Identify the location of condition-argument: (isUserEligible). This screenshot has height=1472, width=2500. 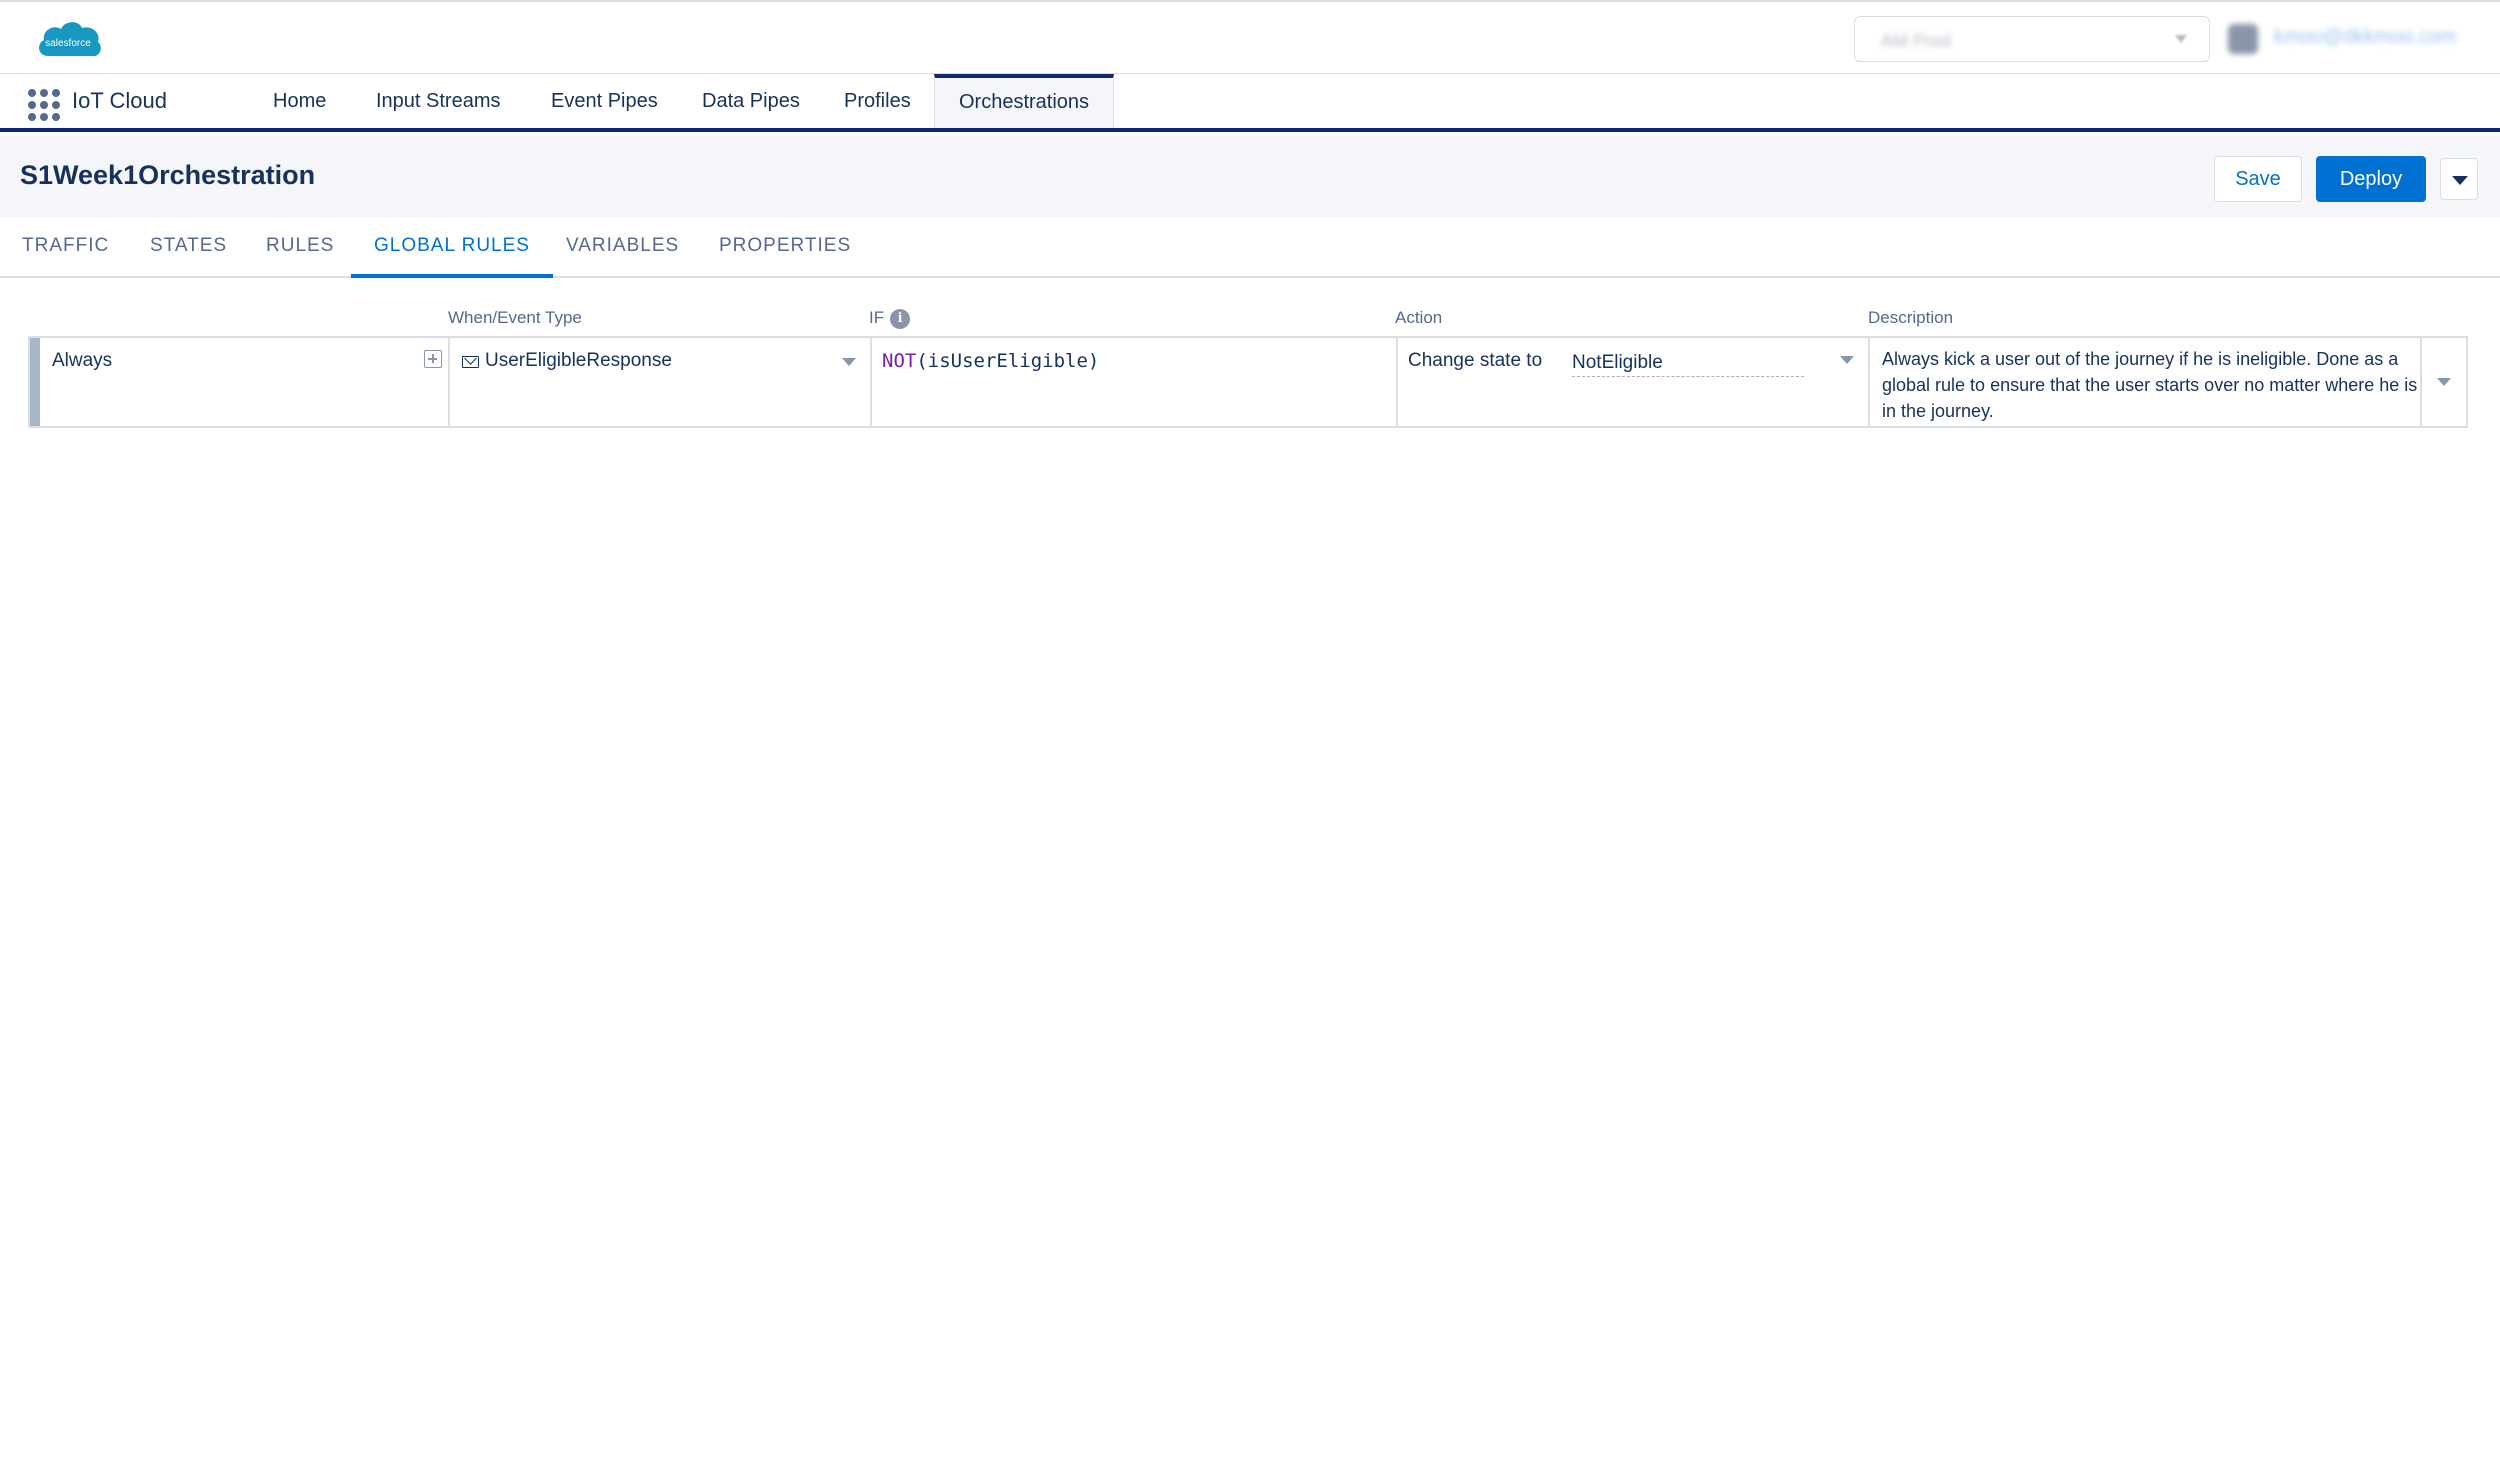
(1008, 361).